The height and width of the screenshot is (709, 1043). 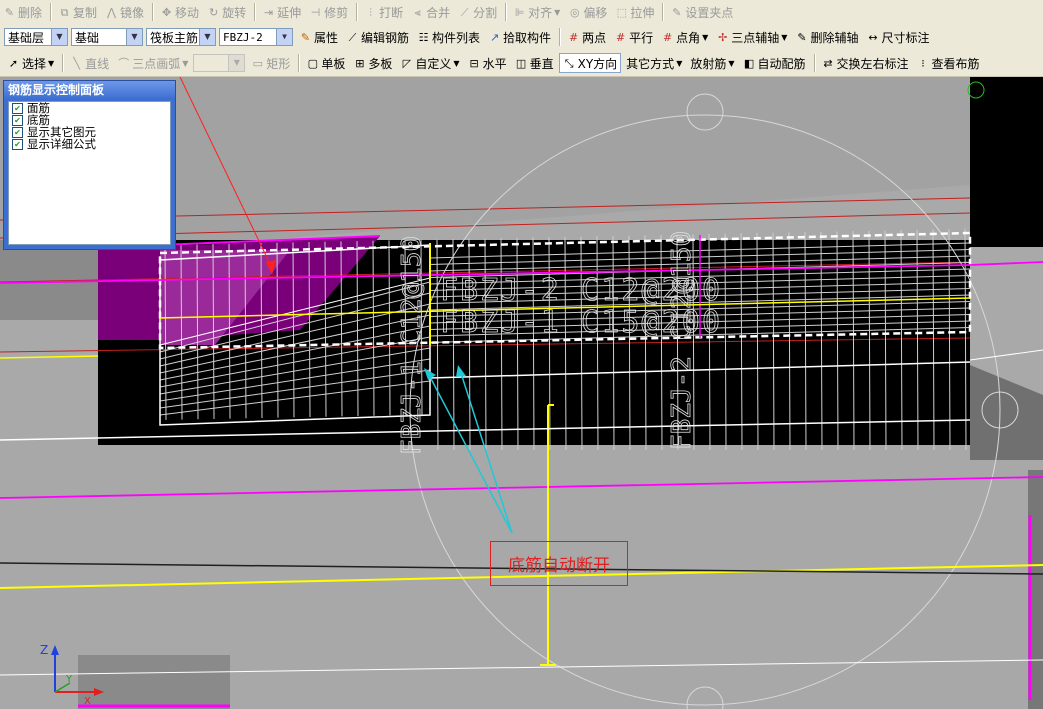 What do you see at coordinates (76, 63) in the screenshot?
I see `line-icon: ╲` at bounding box center [76, 63].